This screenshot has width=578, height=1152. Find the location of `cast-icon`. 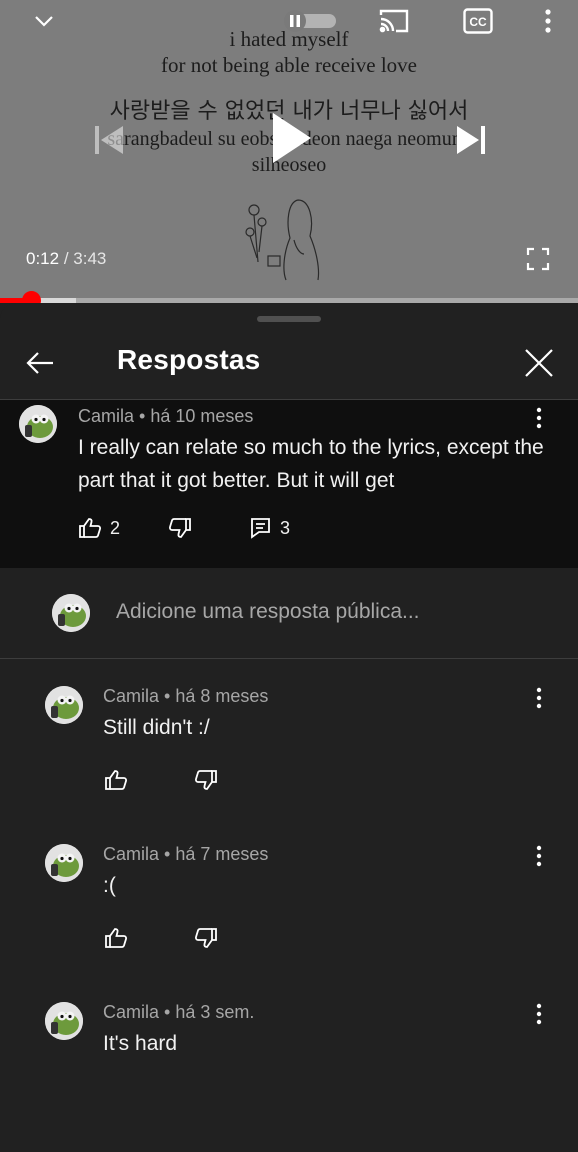

cast-icon is located at coordinates (394, 21).